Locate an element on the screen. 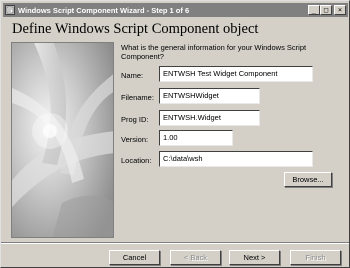 The image size is (350, 268). filename-field: ENTWSHWidget is located at coordinates (209, 96).